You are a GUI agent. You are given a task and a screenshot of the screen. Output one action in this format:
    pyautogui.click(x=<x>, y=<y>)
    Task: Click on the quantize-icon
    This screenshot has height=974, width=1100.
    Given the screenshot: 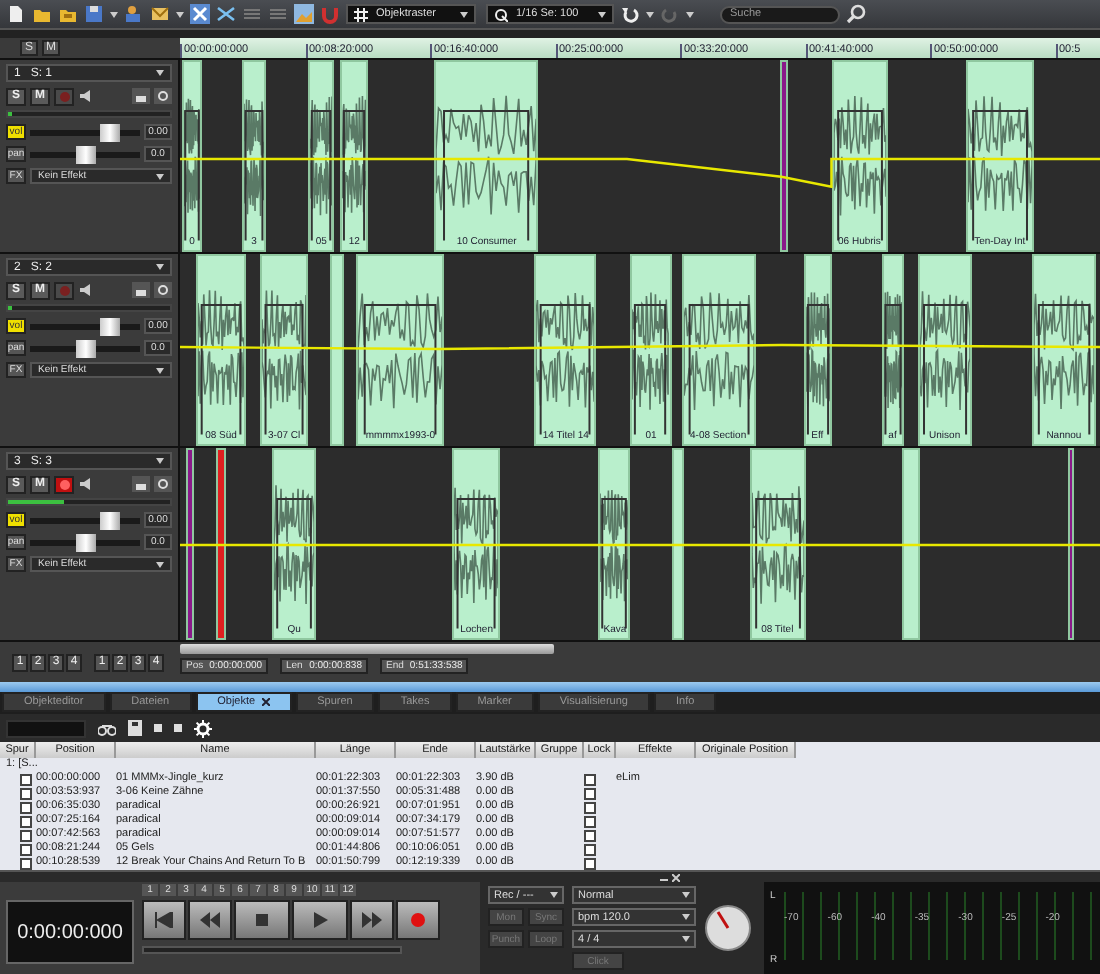 What is the action you would take?
    pyautogui.click(x=501, y=14)
    